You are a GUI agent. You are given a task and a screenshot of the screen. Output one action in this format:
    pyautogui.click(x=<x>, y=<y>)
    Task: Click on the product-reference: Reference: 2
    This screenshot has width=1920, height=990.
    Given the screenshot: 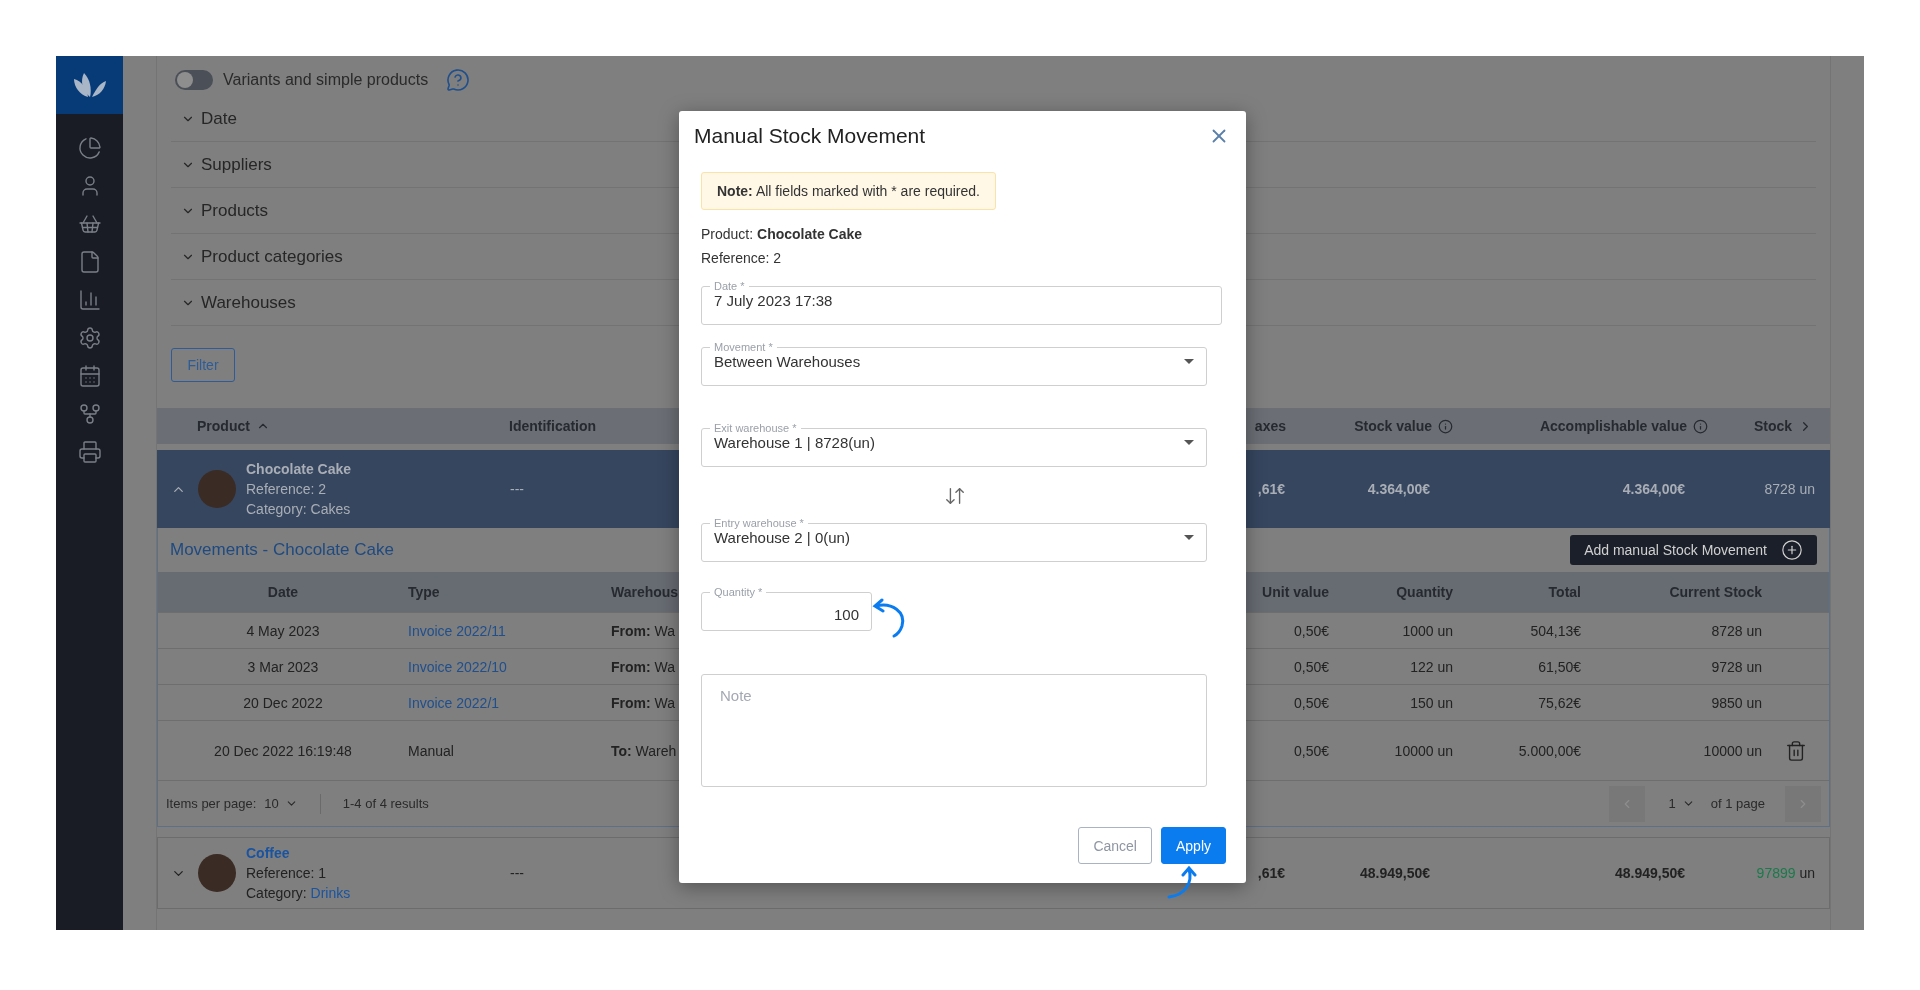 What is the action you would take?
    pyautogui.click(x=287, y=489)
    